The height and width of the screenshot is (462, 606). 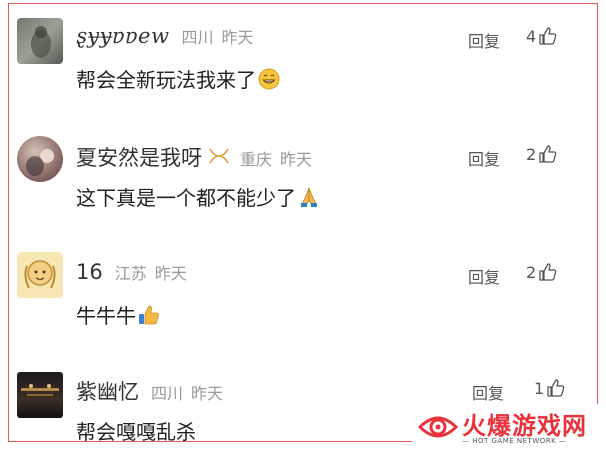 I want to click on username: 16, so click(x=89, y=272).